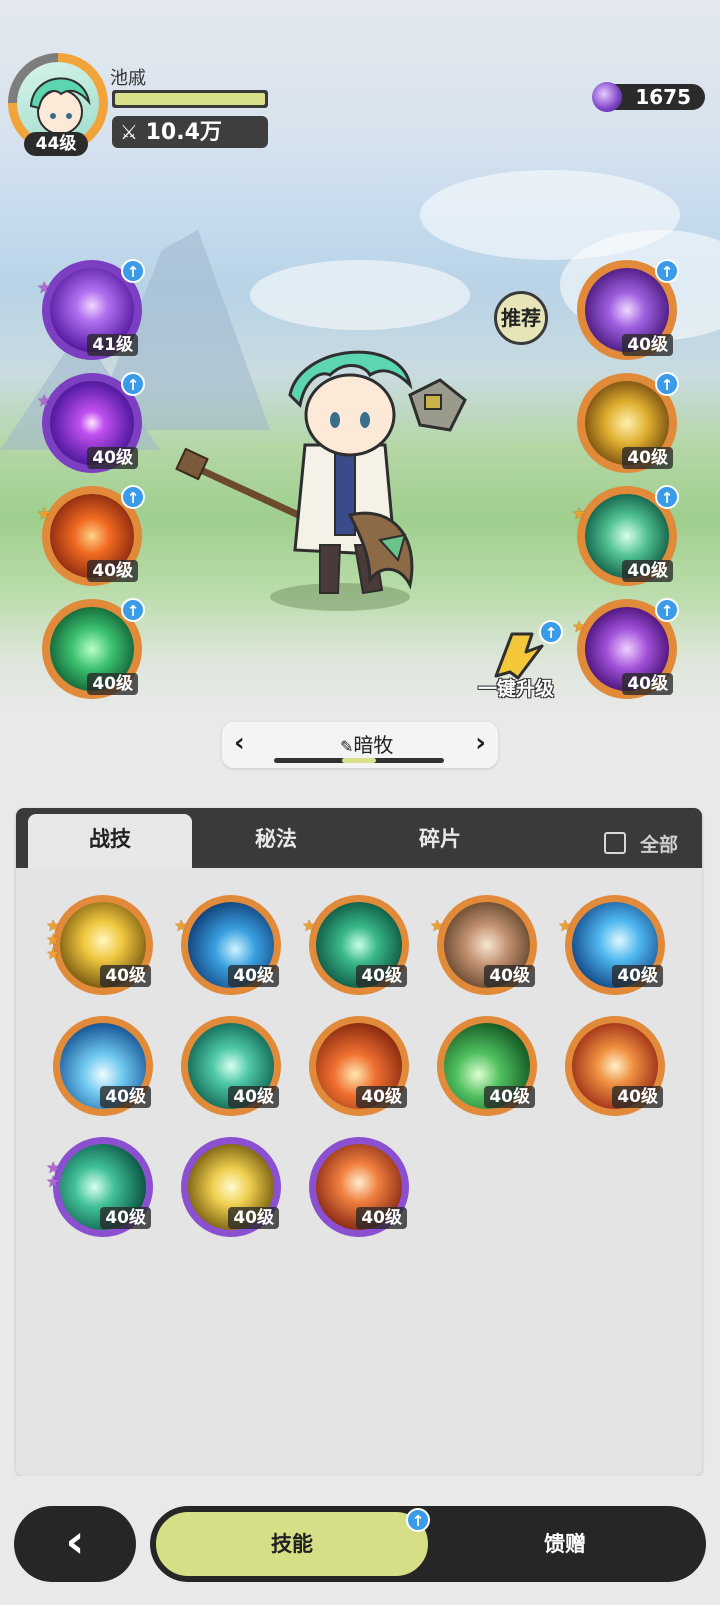 Image resolution: width=720 pixels, height=1605 pixels. What do you see at coordinates (359, 760) in the screenshot?
I see `job-page-indicator-thumb` at bounding box center [359, 760].